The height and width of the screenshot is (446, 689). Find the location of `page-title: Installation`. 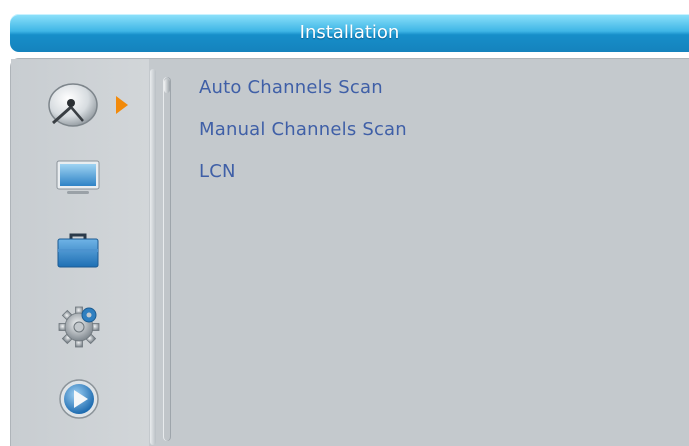

page-title: Installation is located at coordinates (349, 32).